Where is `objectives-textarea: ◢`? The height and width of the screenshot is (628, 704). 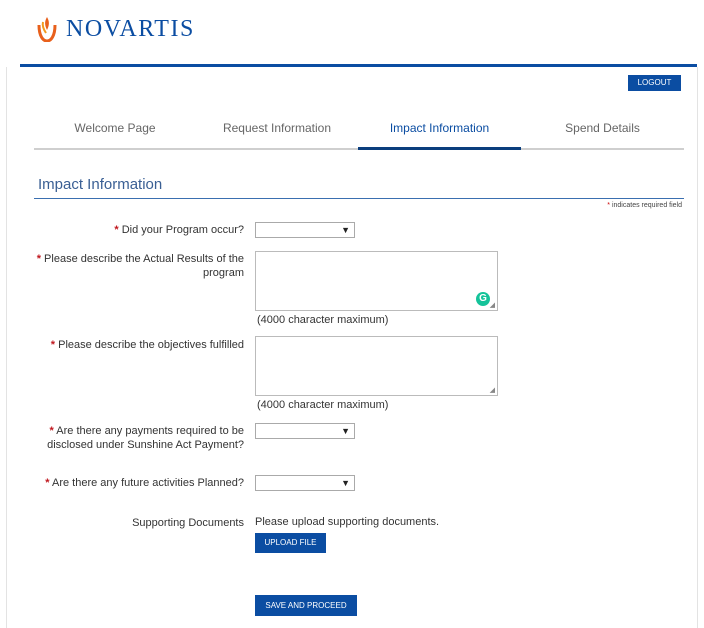 objectives-textarea: ◢ is located at coordinates (376, 366).